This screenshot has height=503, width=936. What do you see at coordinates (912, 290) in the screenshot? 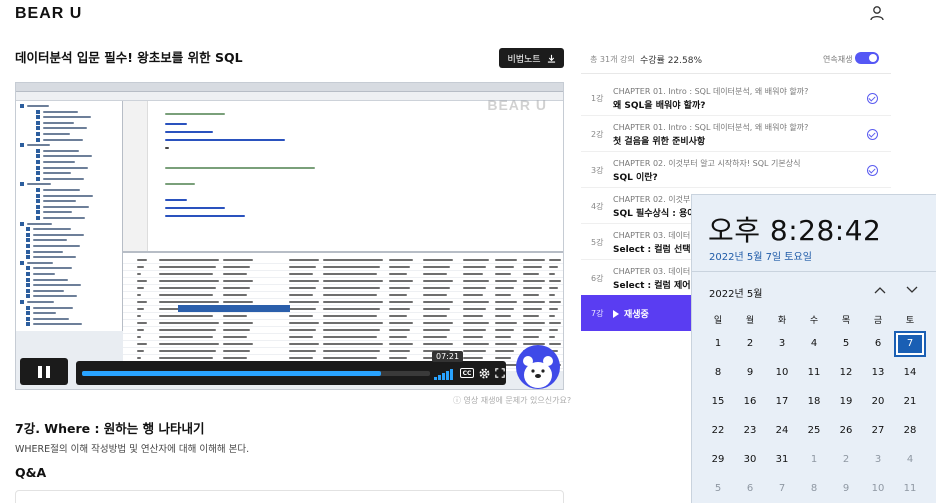
I see `chevron-down-icon` at bounding box center [912, 290].